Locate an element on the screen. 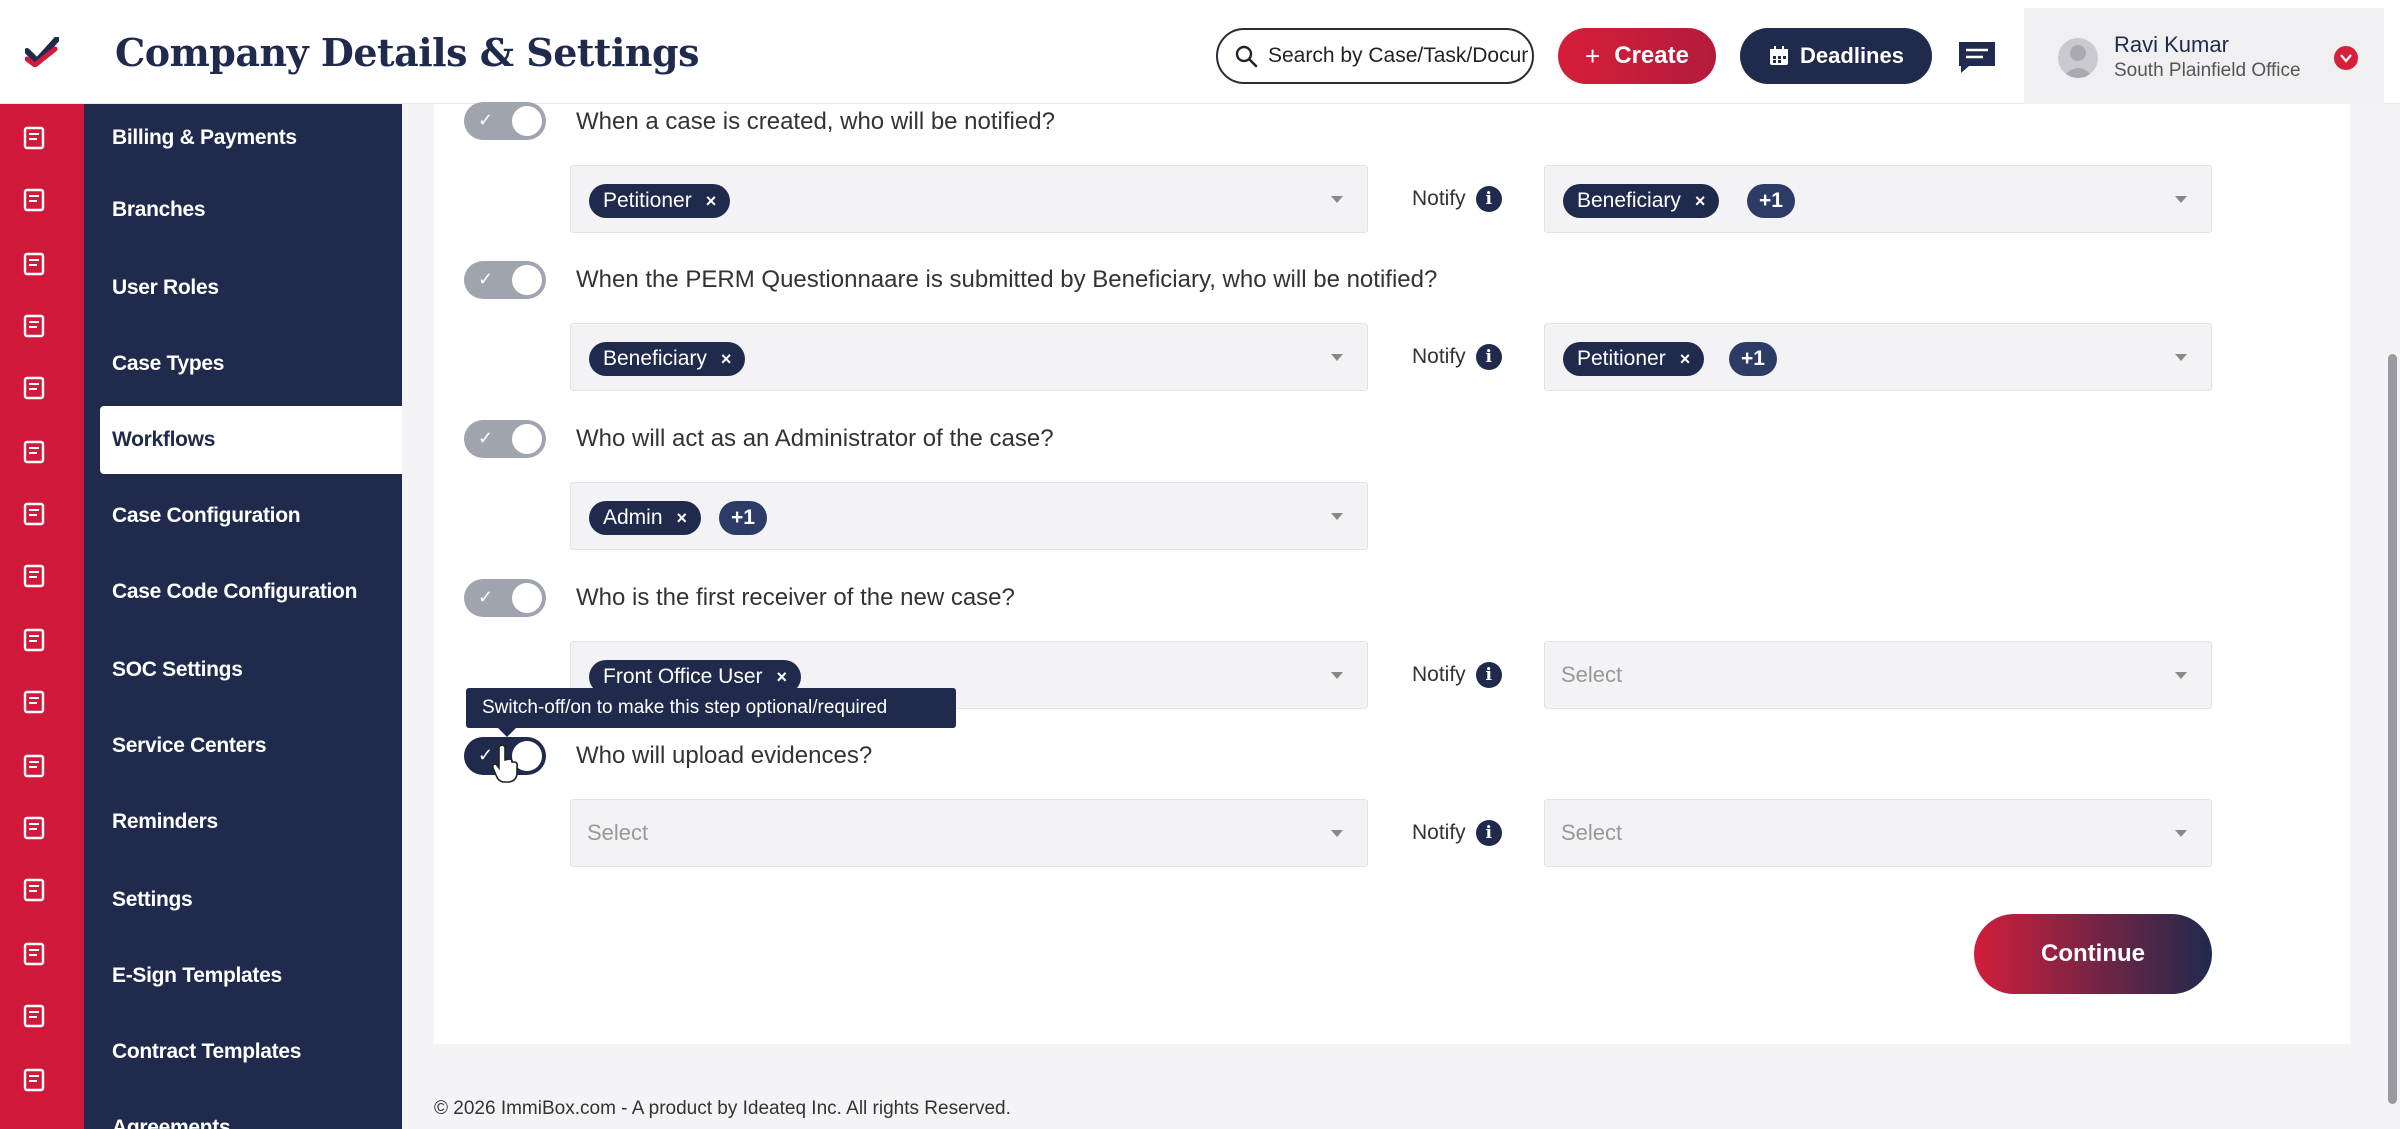 The image size is (2400, 1129). chevron-down-icon is located at coordinates (2346, 58).